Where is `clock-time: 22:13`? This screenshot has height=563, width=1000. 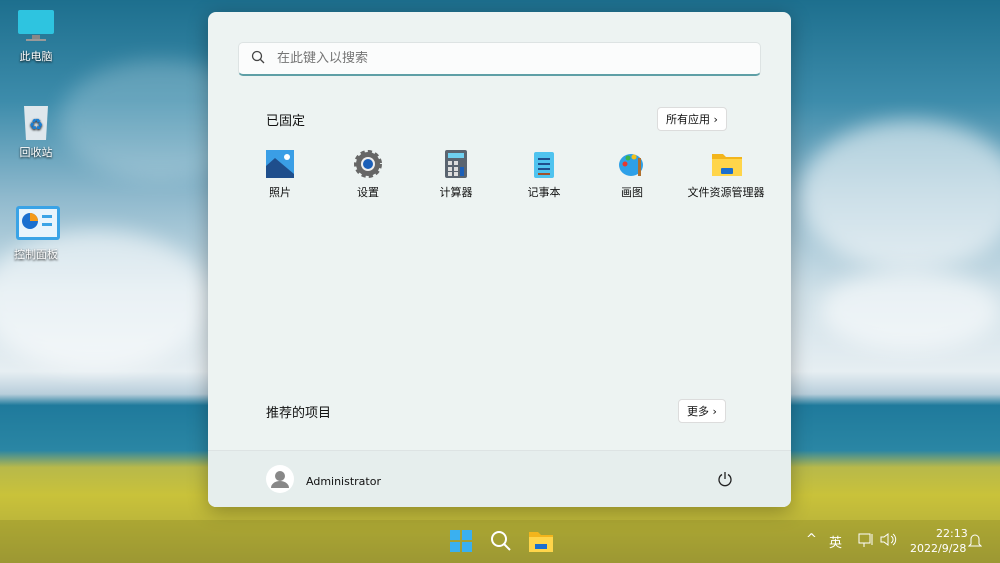 clock-time: 22:13 is located at coordinates (952, 533).